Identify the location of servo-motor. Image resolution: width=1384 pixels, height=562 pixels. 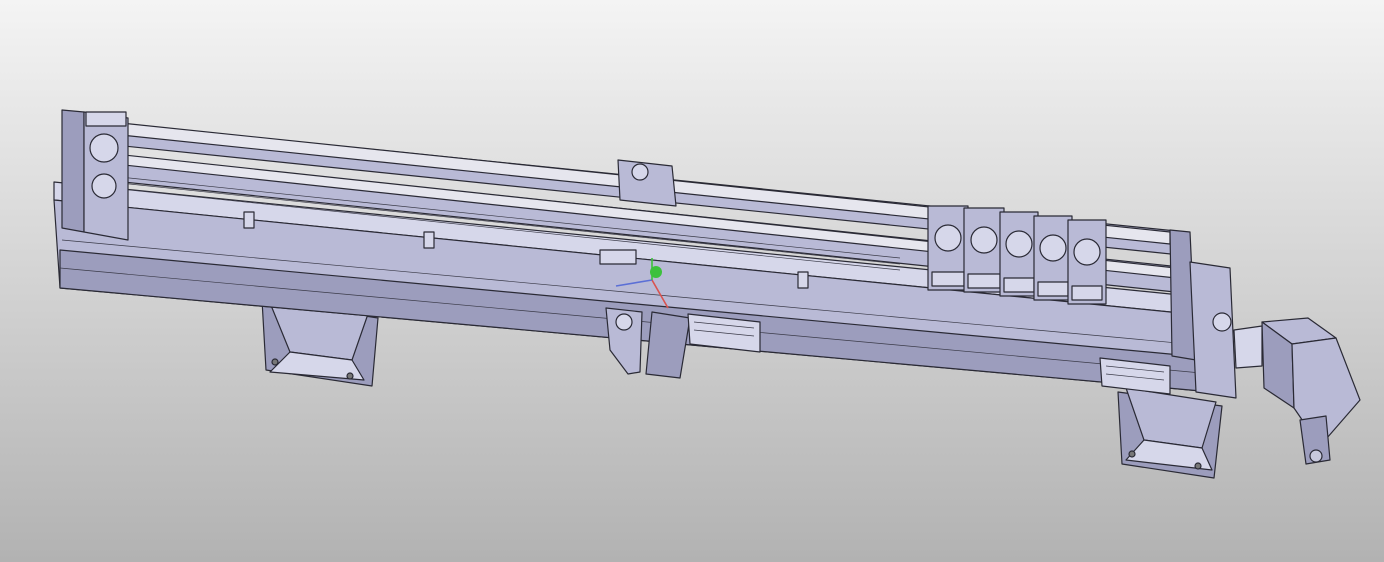
(1297, 391).